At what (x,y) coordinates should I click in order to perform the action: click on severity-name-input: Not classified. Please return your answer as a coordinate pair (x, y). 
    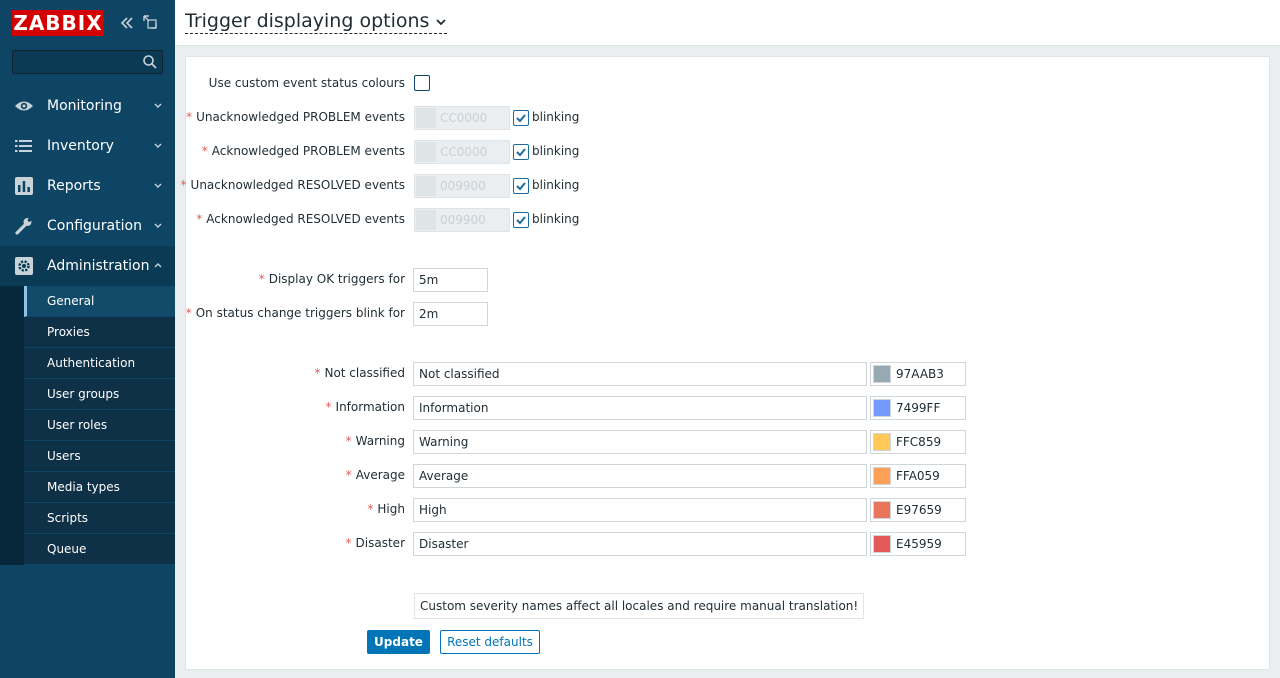
    Looking at the image, I should click on (640, 374).